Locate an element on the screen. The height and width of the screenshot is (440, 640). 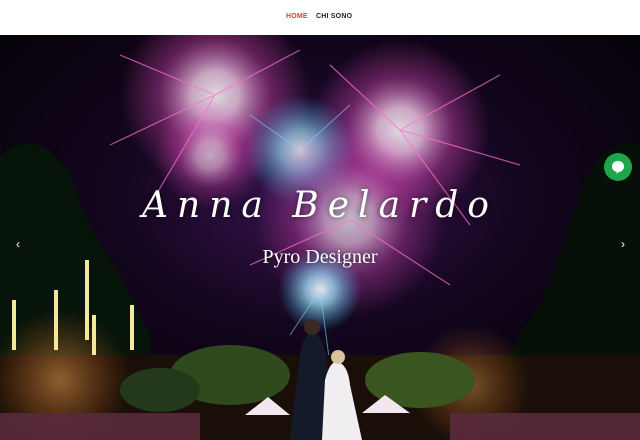
top-navbar: HOME CHI SONO is located at coordinates (320, 17).